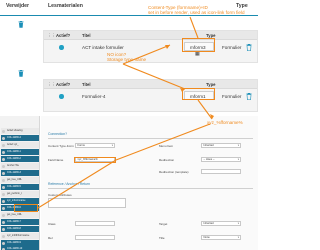  What do you see at coordinates (221, 171) in the screenshot?
I see `redirection-template-input` at bounding box center [221, 171].